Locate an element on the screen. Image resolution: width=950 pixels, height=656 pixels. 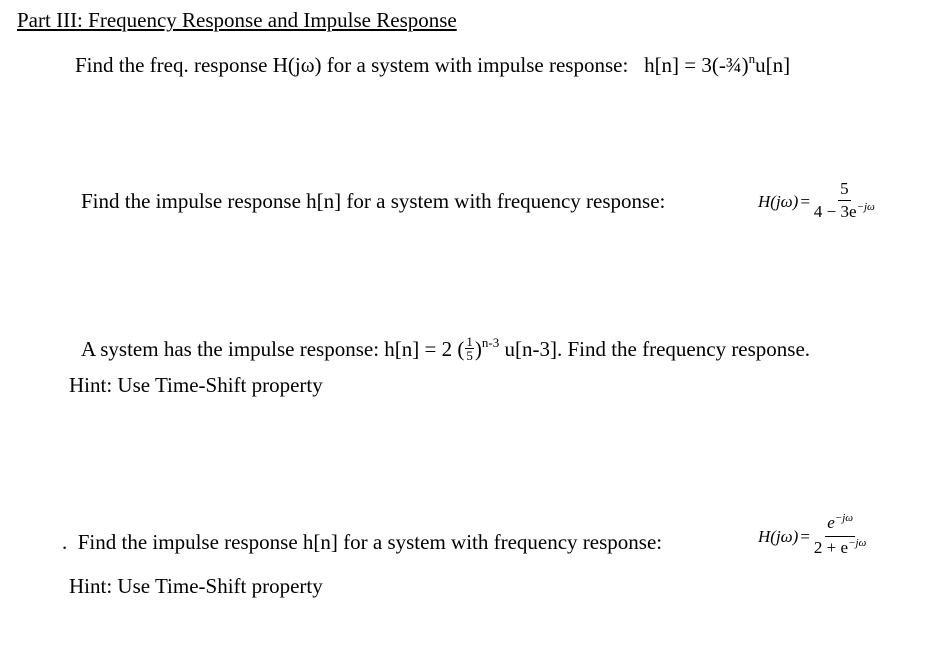
fraction: e−jω 2 + e−jω is located at coordinates (840, 536).